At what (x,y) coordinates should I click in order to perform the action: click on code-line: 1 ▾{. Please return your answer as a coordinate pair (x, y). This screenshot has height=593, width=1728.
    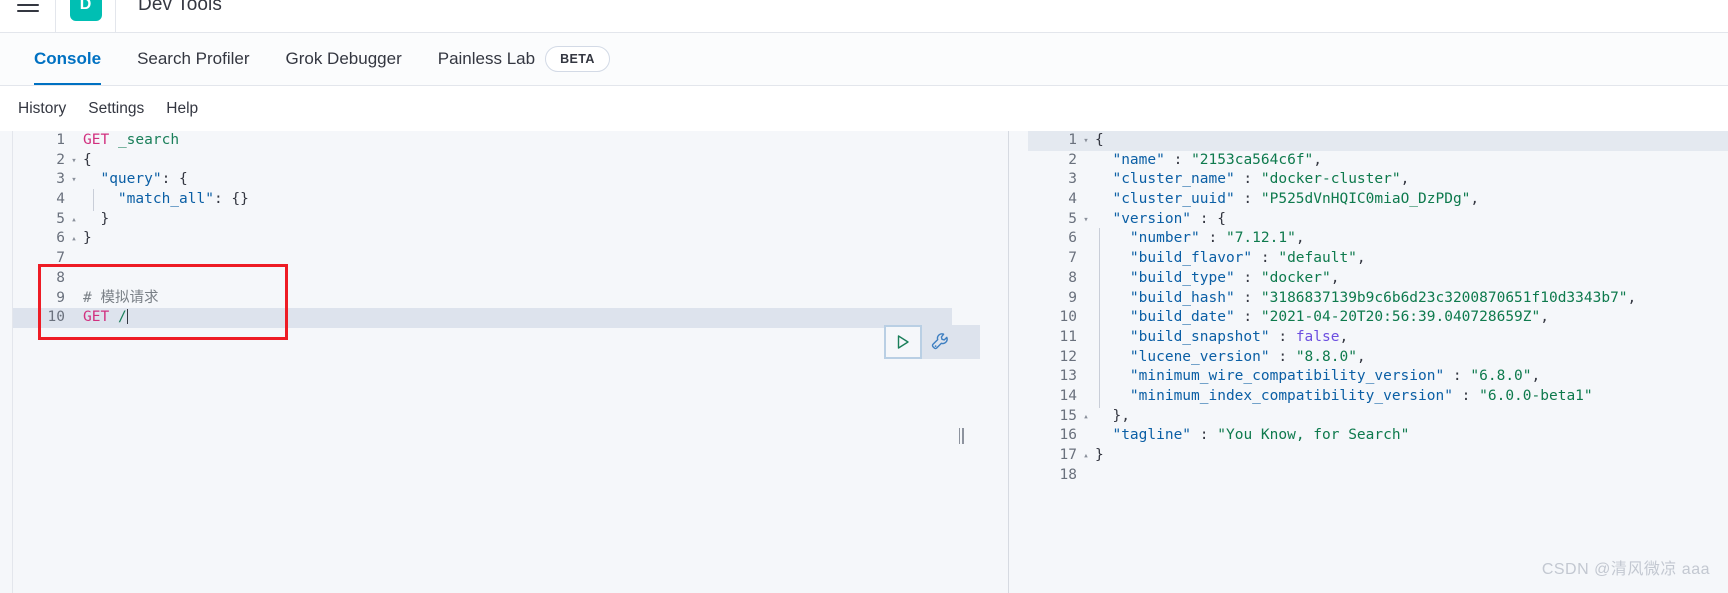
    Looking at the image, I should click on (1378, 141).